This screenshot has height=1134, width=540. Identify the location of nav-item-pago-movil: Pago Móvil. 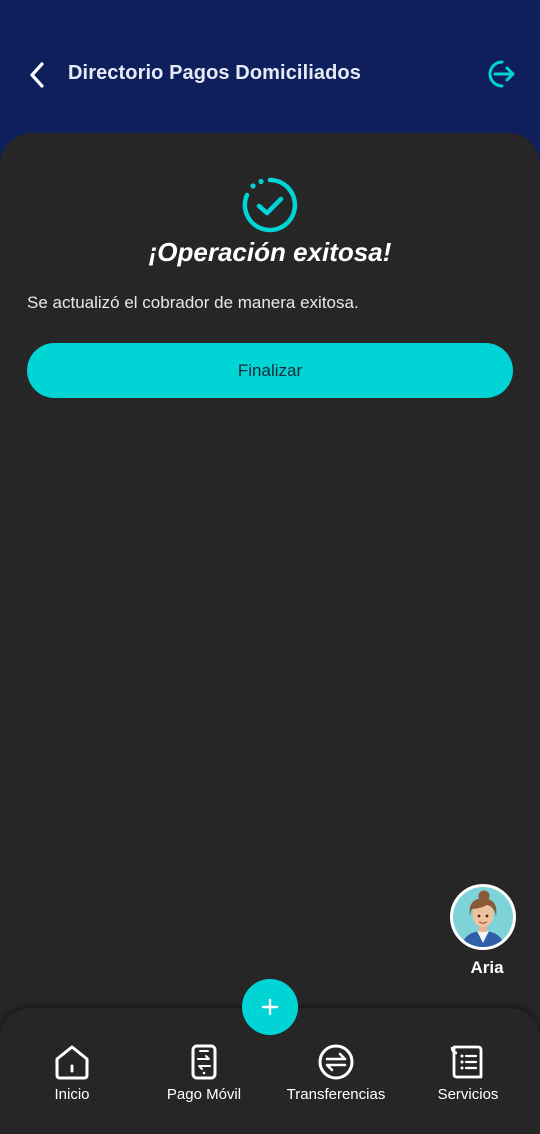
(204, 1077).